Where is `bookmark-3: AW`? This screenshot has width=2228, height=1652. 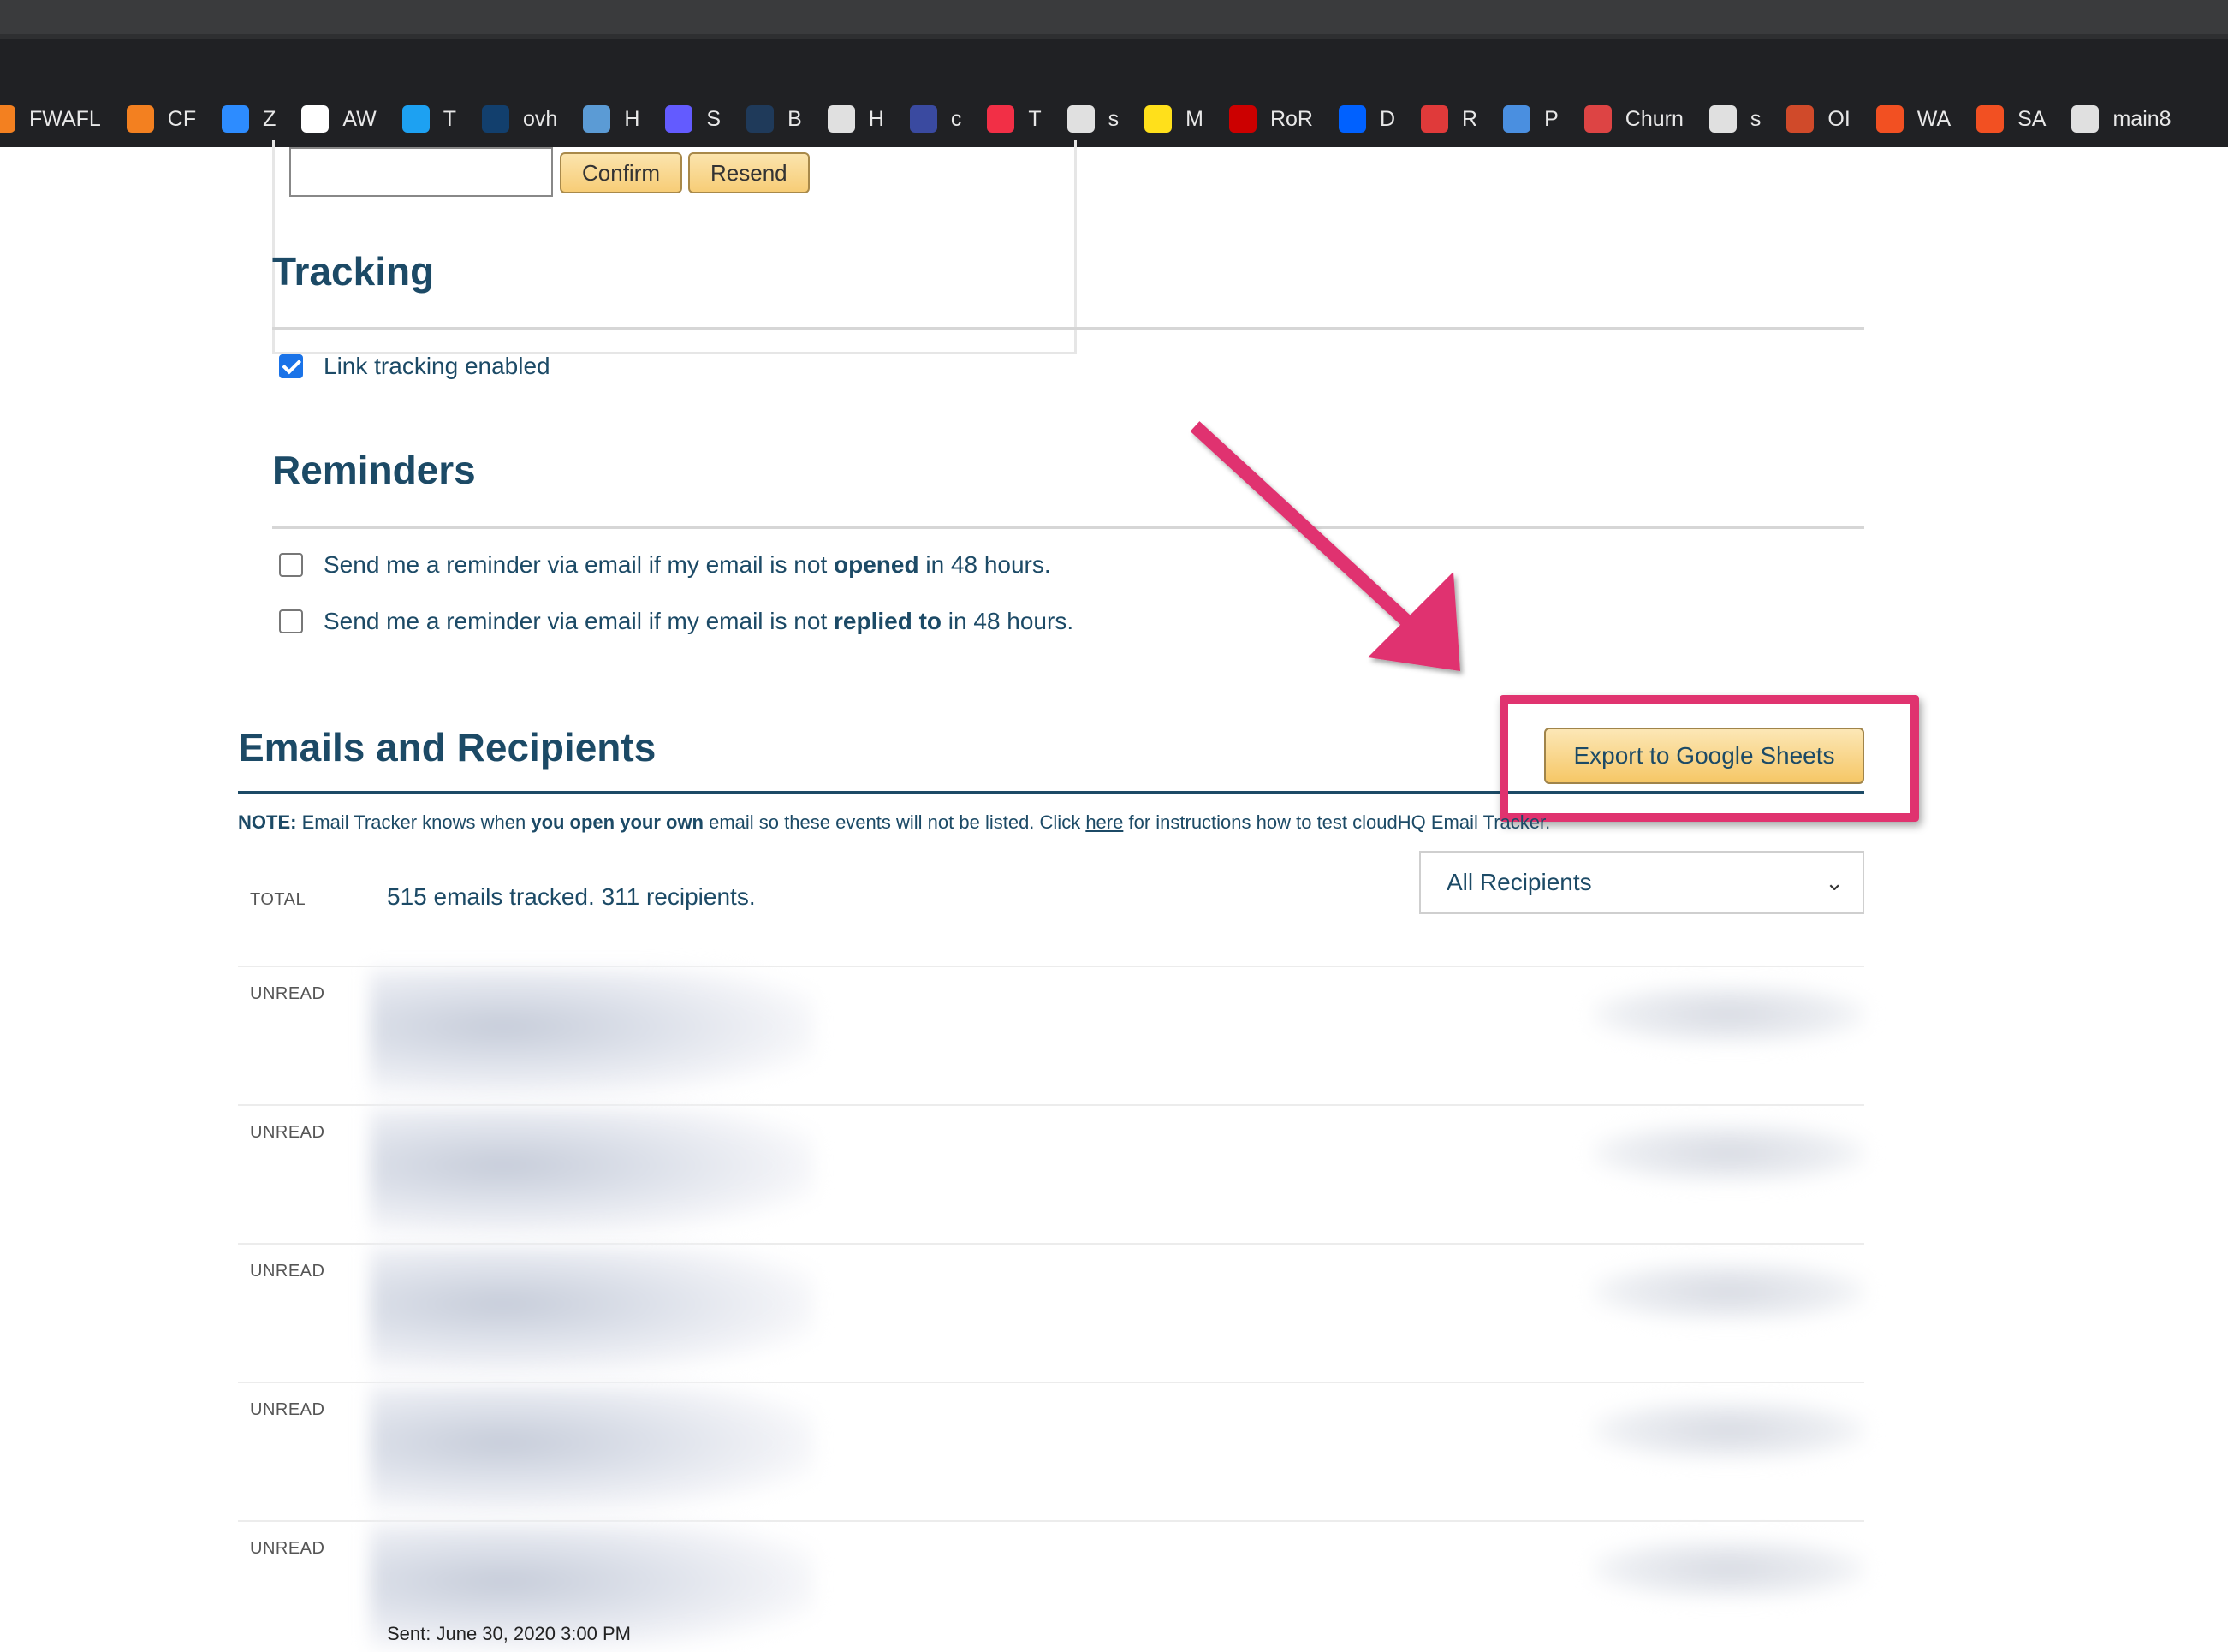
bookmark-3: AW is located at coordinates (339, 119).